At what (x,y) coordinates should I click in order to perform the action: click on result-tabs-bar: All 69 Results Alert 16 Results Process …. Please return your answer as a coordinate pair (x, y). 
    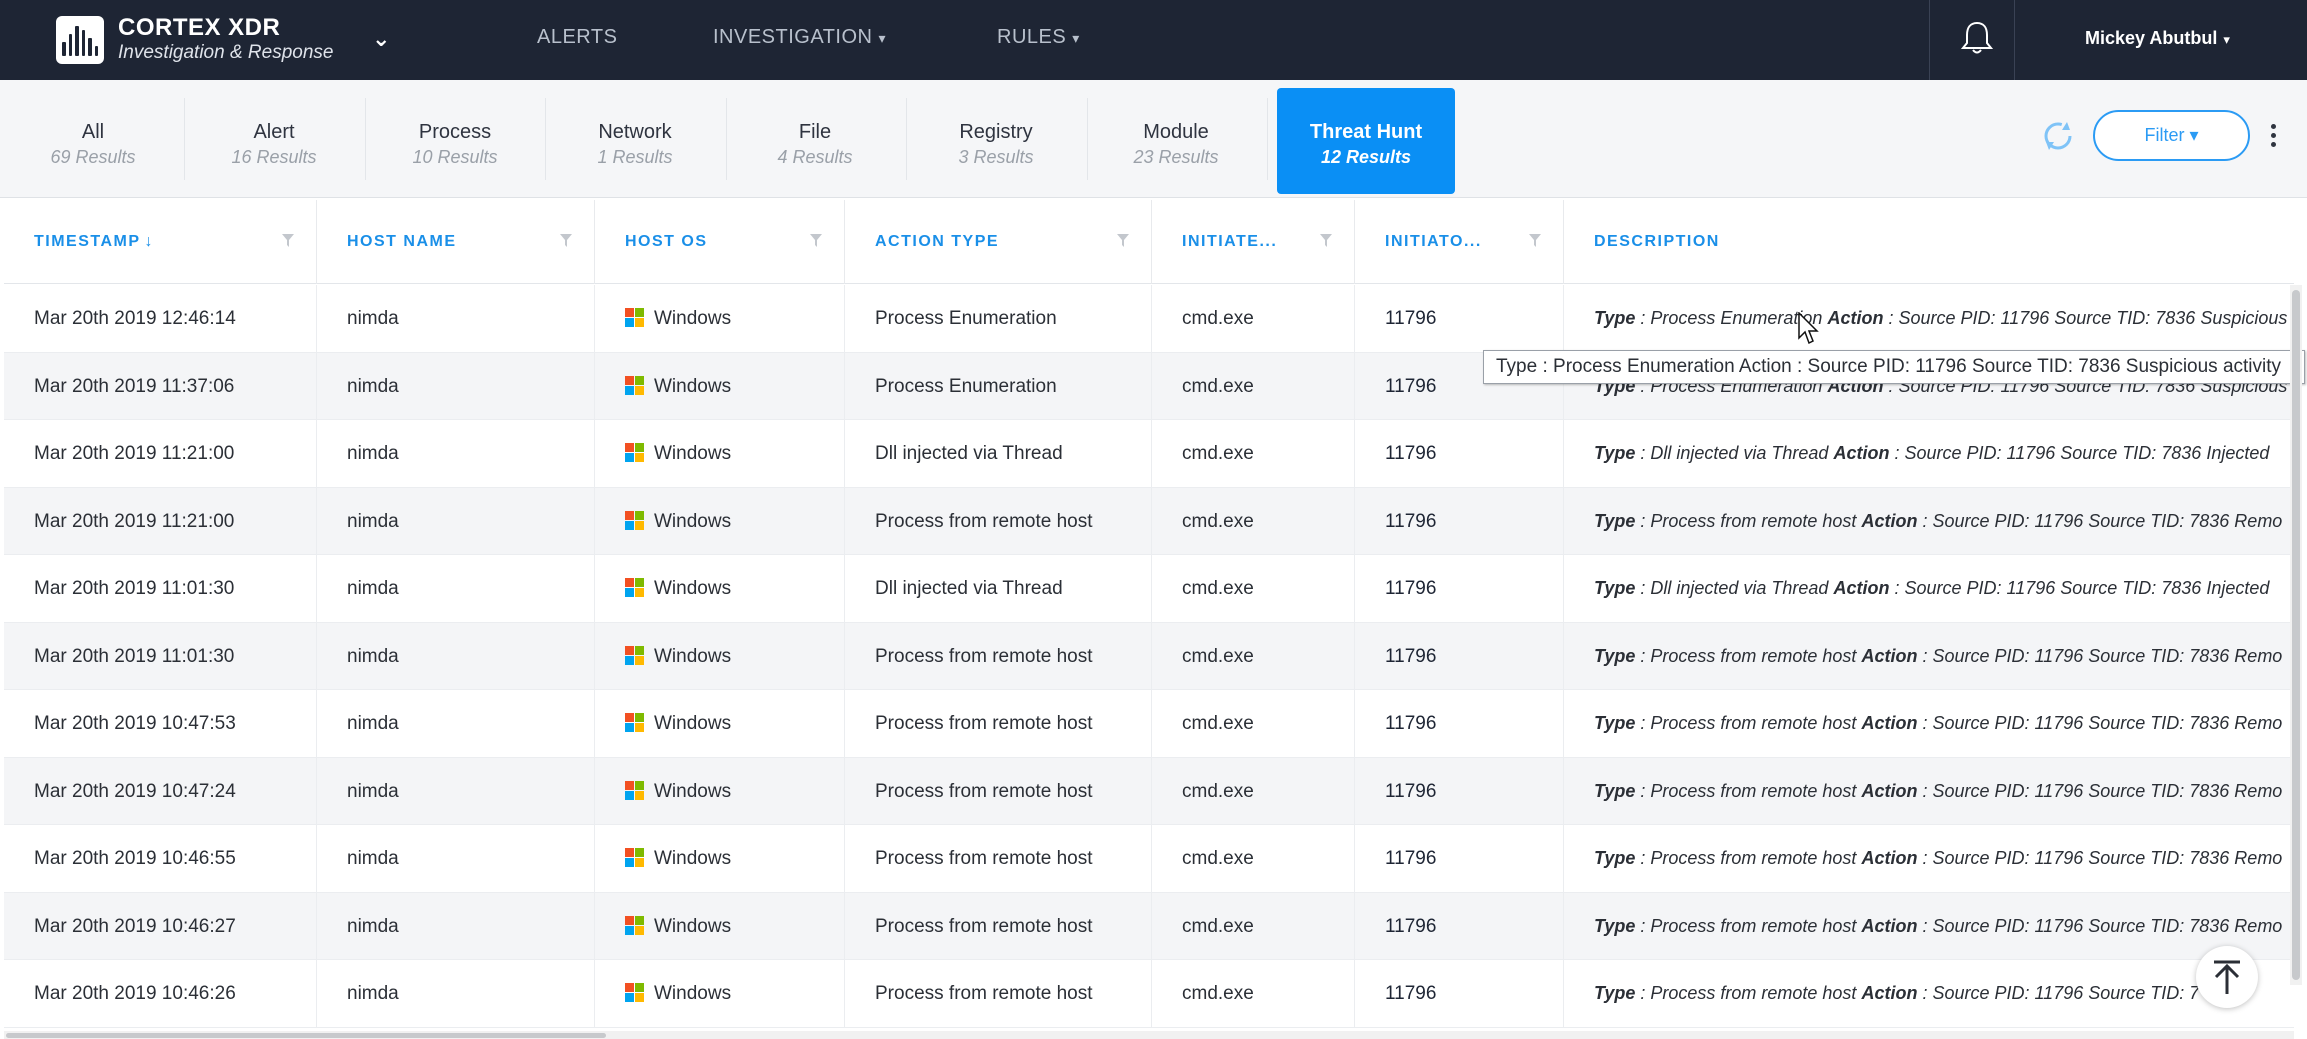
    Looking at the image, I should click on (1153, 139).